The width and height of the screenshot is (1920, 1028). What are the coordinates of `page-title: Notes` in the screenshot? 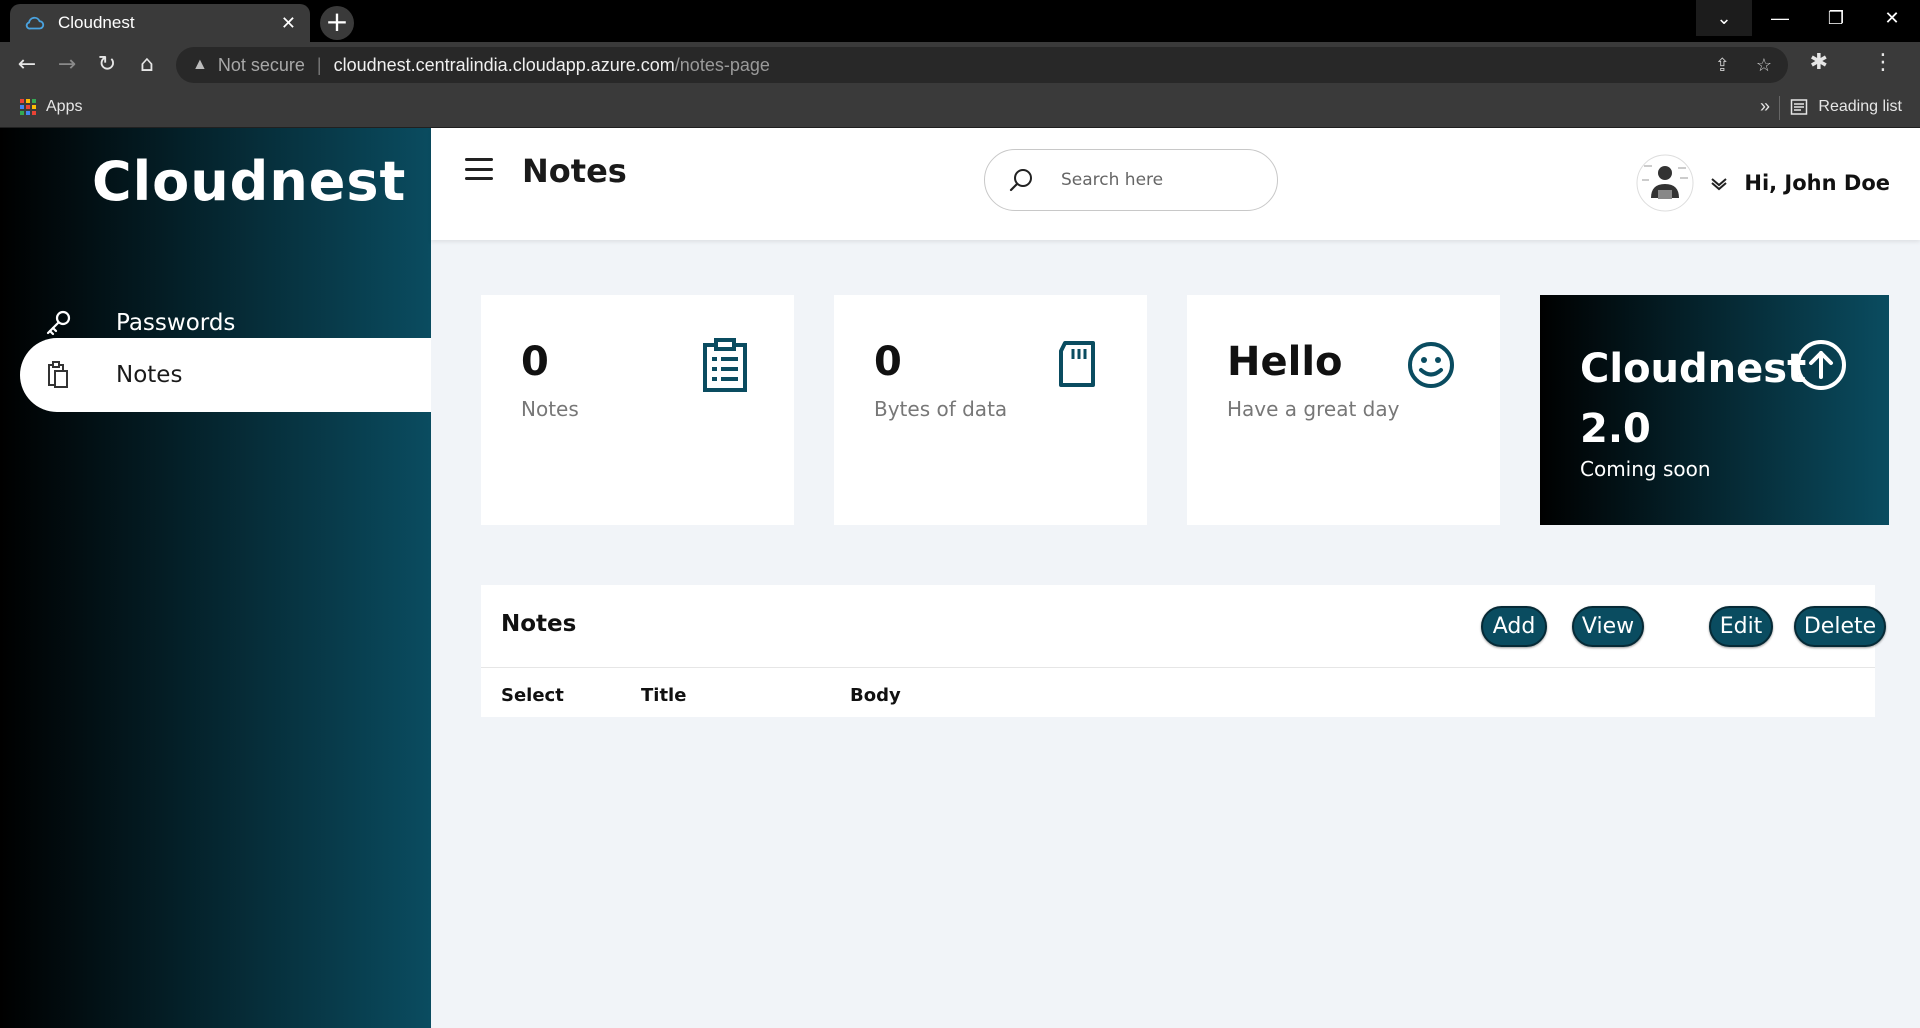 It's located at (574, 171).